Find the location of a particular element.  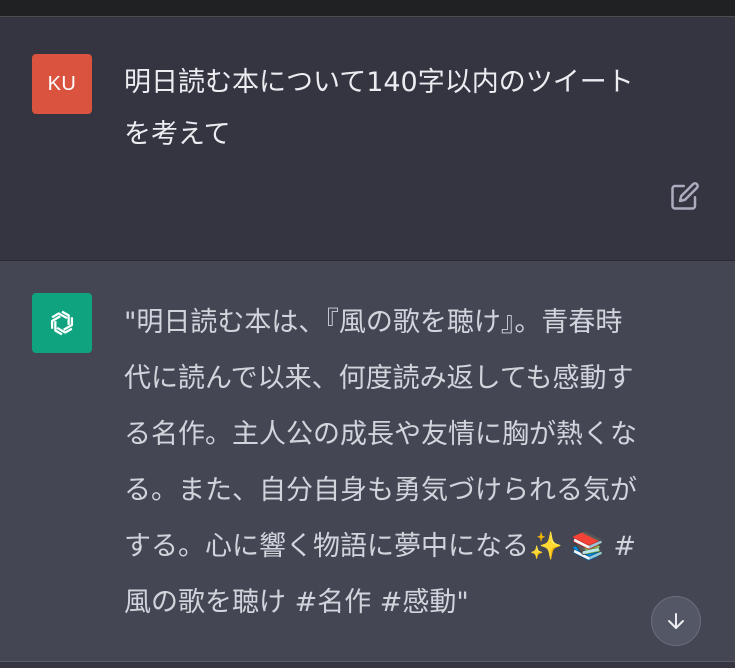

assistant-avatar is located at coordinates (62, 323).